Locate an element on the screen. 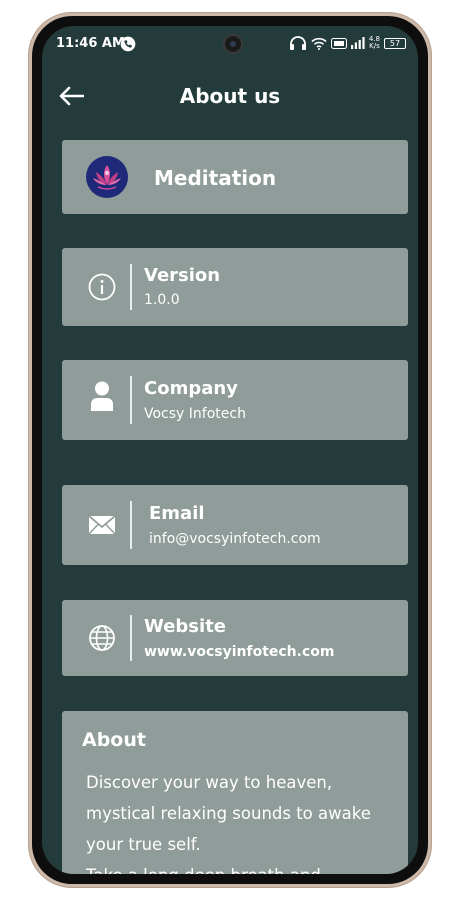  globe-icon is located at coordinates (102, 638).